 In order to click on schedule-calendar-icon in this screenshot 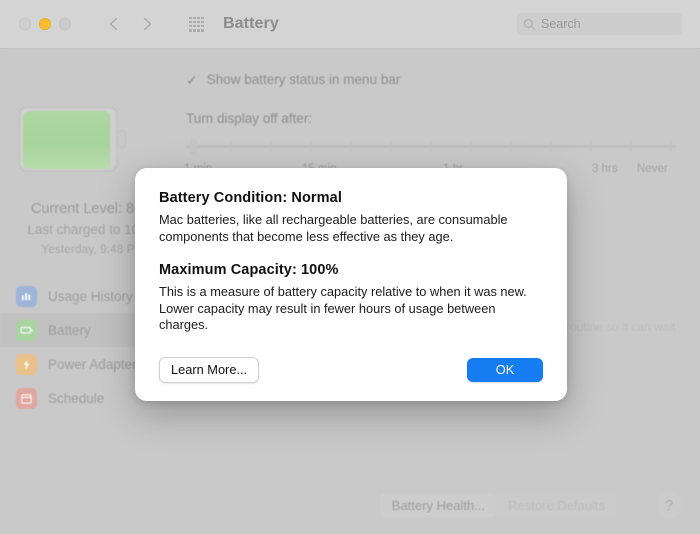, I will do `click(26, 398)`.